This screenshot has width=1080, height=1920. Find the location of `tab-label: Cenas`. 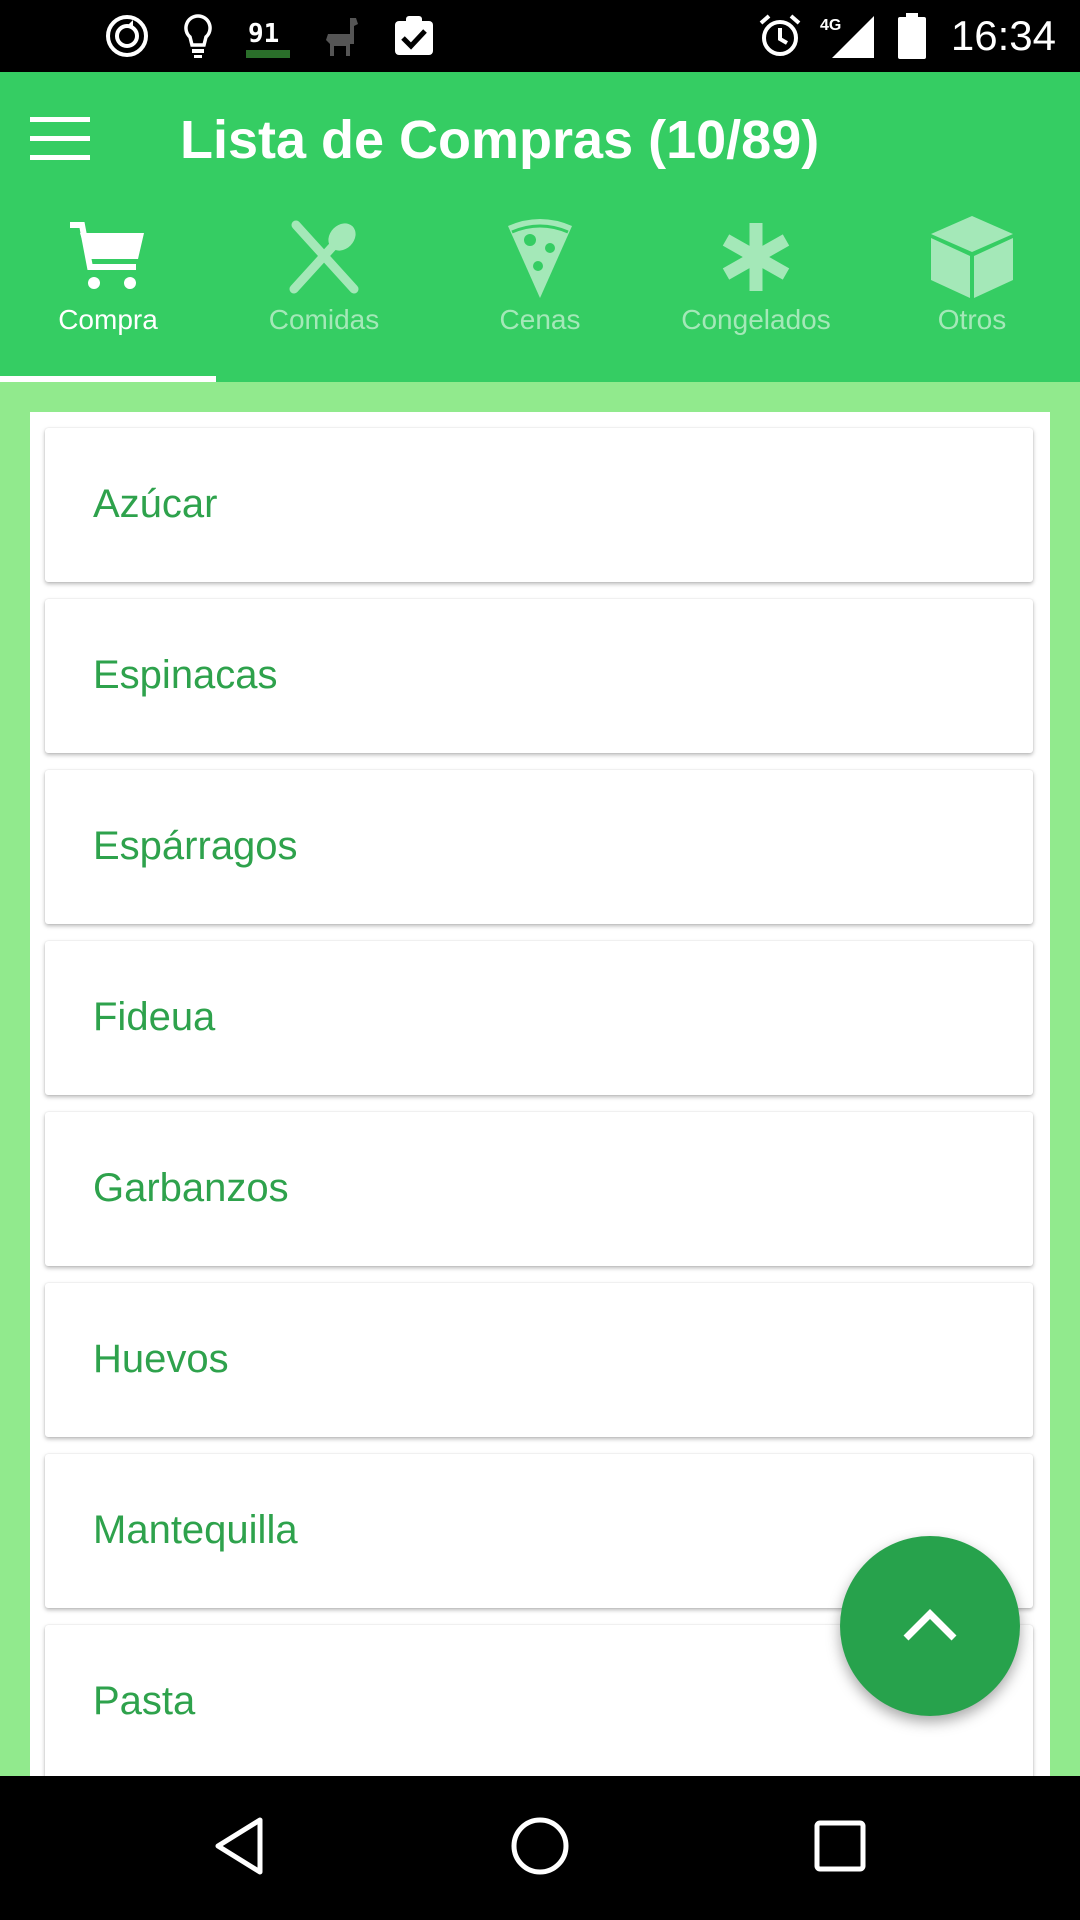

tab-label: Cenas is located at coordinates (540, 319).